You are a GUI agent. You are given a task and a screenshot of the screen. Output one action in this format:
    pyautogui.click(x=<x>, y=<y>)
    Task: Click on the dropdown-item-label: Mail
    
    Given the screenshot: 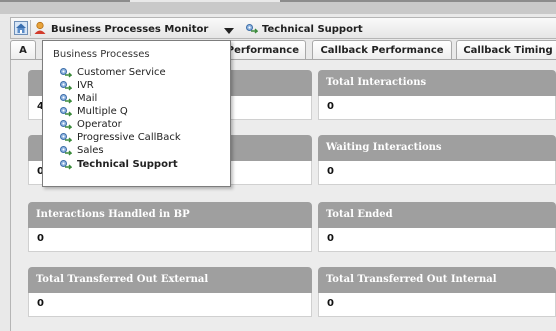 What is the action you would take?
    pyautogui.click(x=87, y=98)
    